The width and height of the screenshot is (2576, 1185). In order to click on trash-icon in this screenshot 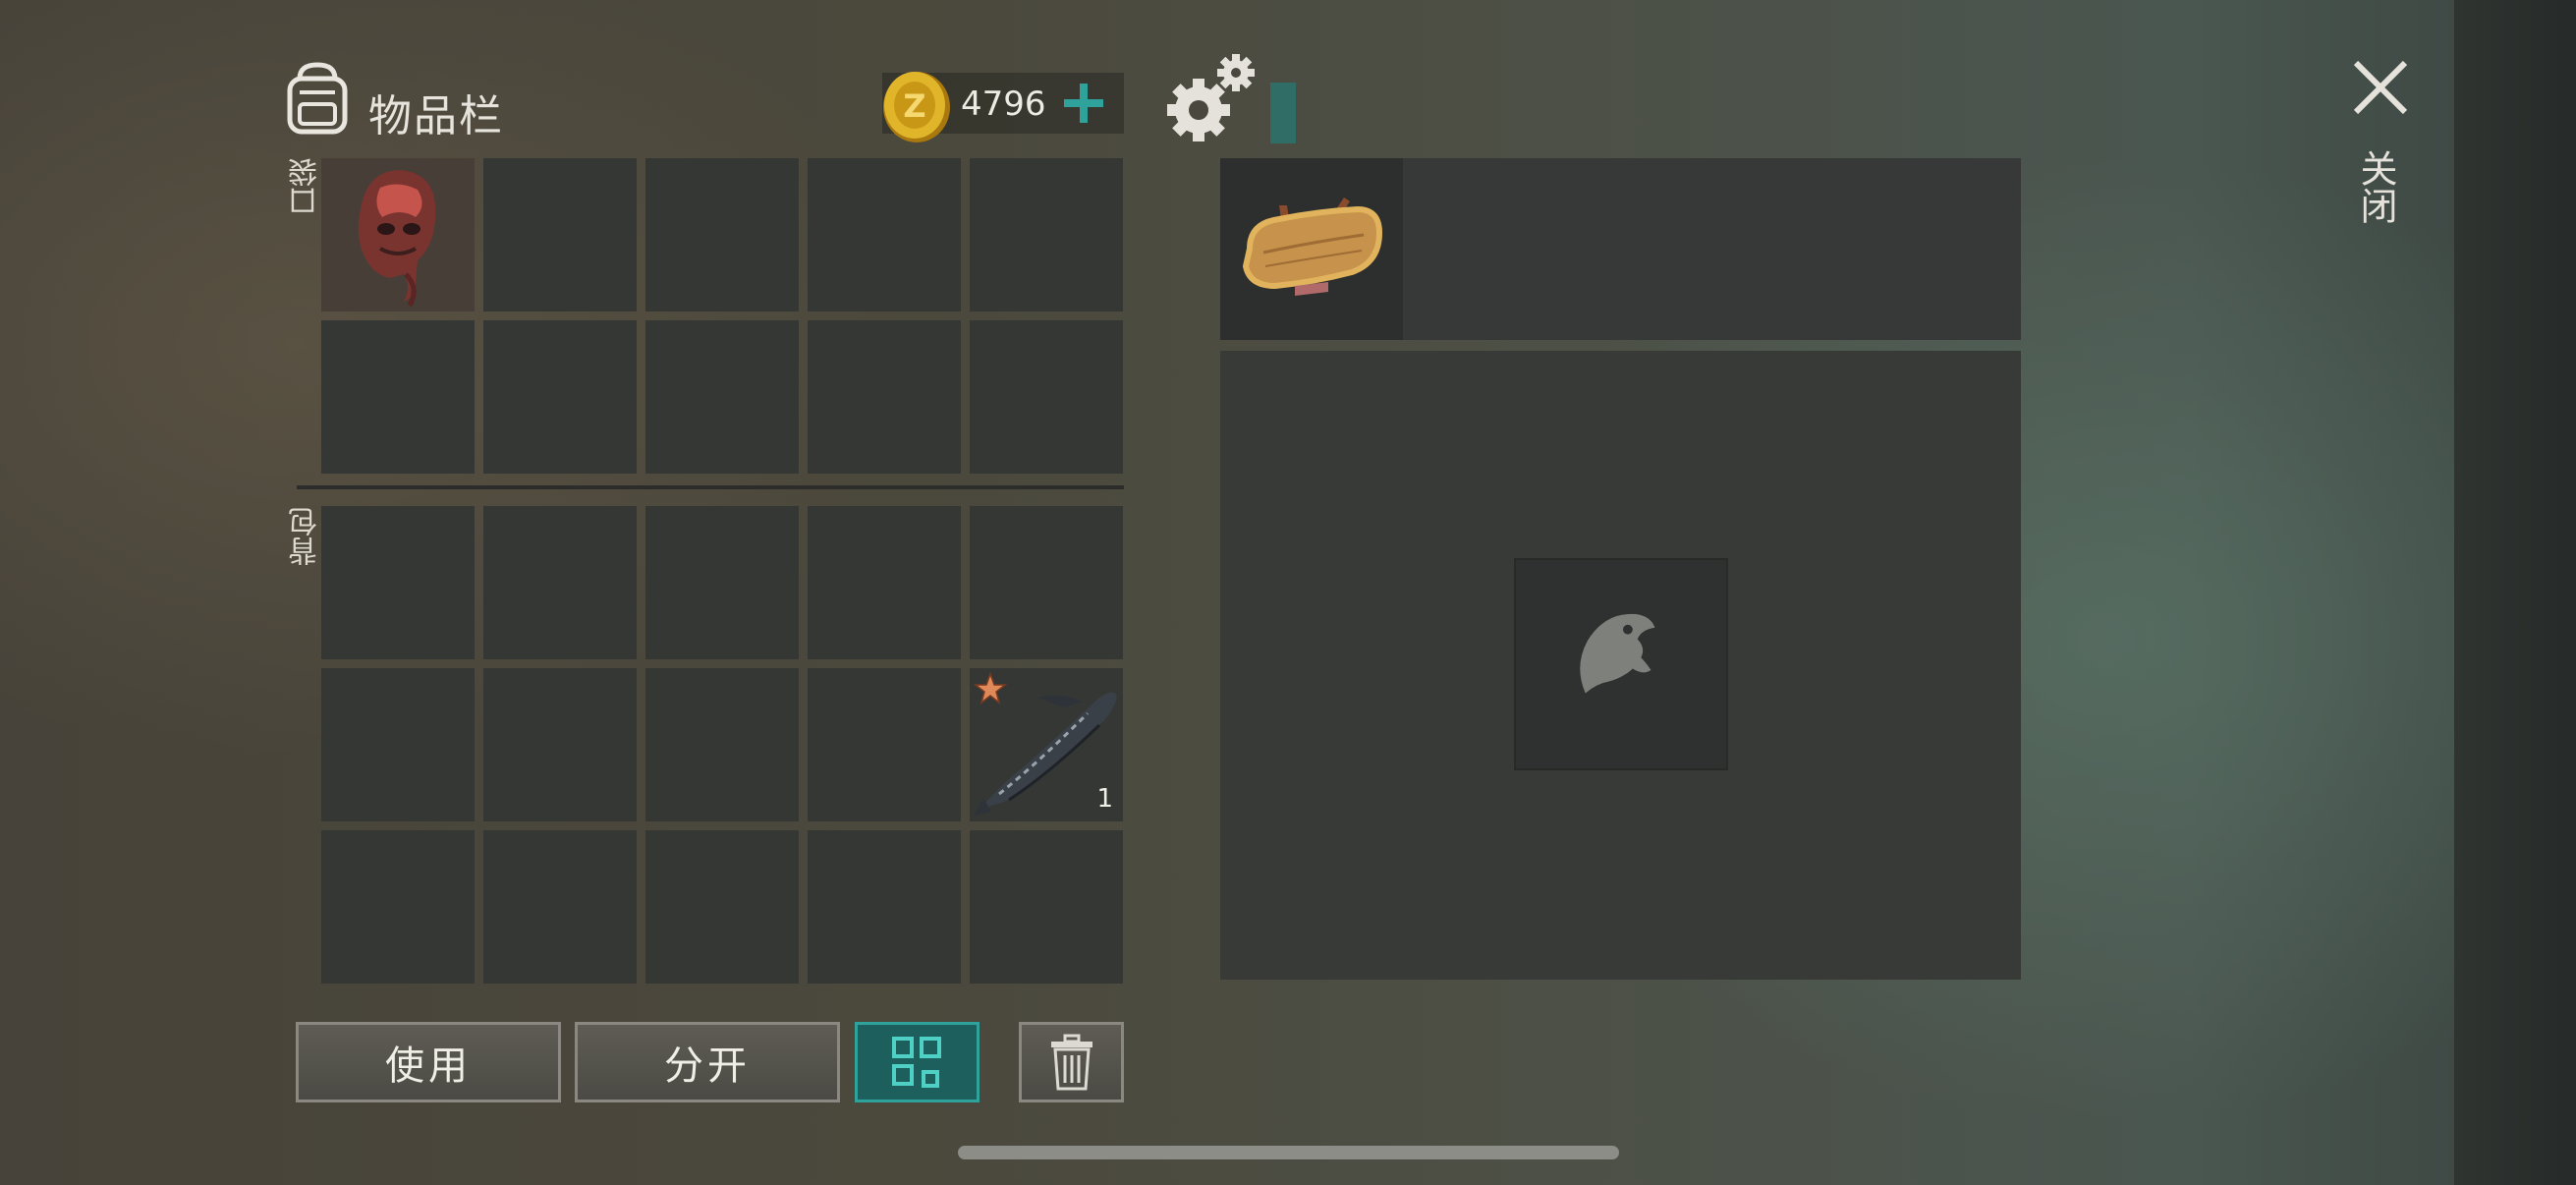, I will do `click(1071, 1062)`.